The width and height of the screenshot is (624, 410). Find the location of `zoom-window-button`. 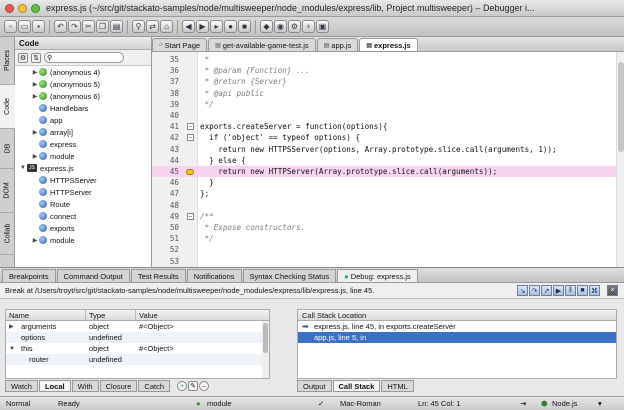

zoom-window-button is located at coordinates (35, 8).